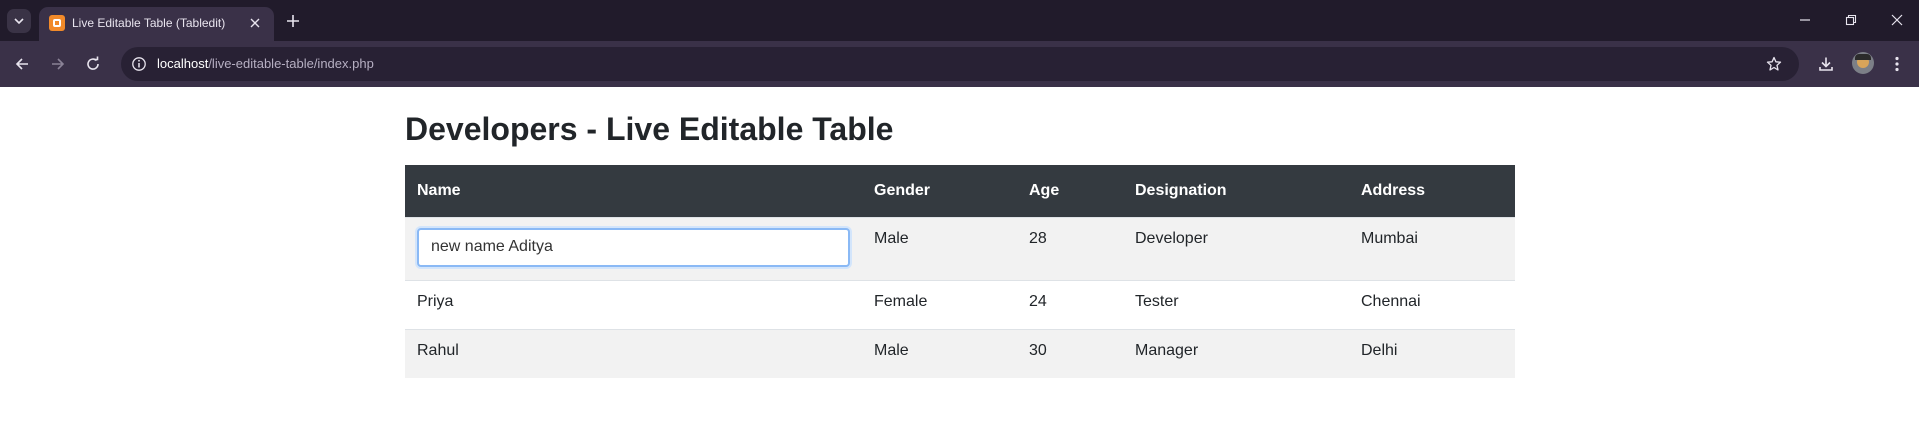 Image resolution: width=1919 pixels, height=444 pixels. Describe the element at coordinates (633, 304) in the screenshot. I see `name-cell: Priya` at that location.